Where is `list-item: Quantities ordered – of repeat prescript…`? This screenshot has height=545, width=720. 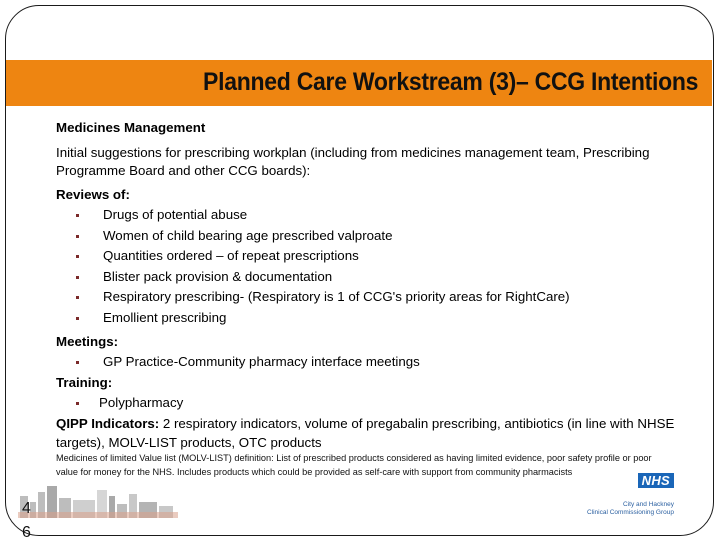 list-item: Quantities ordered – of repeat prescript… is located at coordinates (376, 256).